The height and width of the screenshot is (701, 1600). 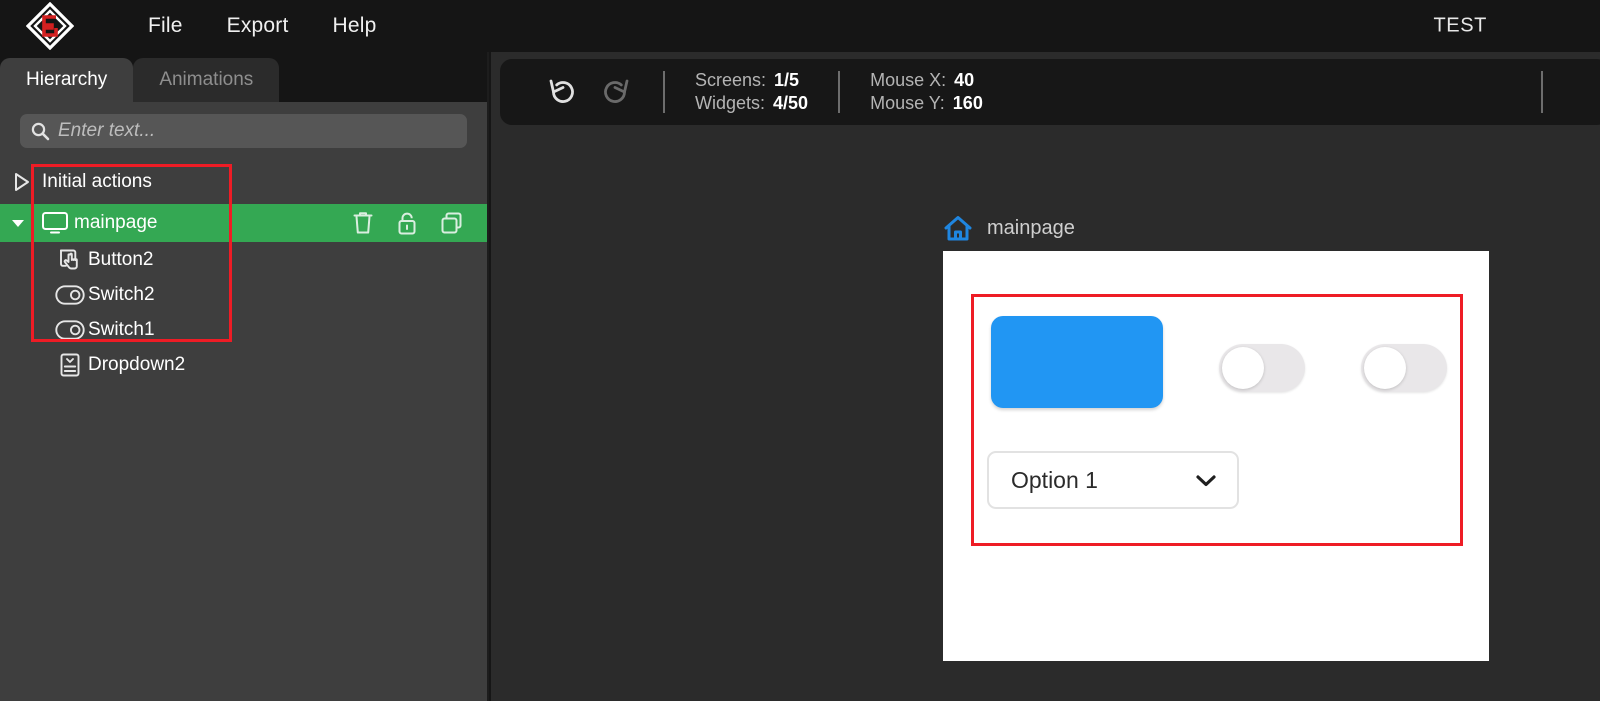 What do you see at coordinates (50, 26) in the screenshot?
I see `diamond-s-logo-icon` at bounding box center [50, 26].